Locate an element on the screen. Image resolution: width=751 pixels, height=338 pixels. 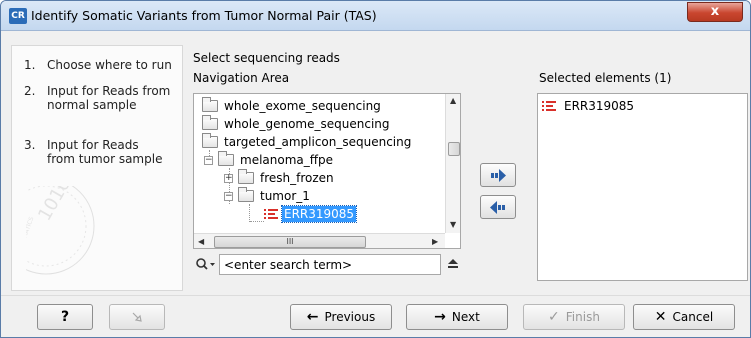
svg-text: BIOINFORMATICS is located at coordinates (31, 241).